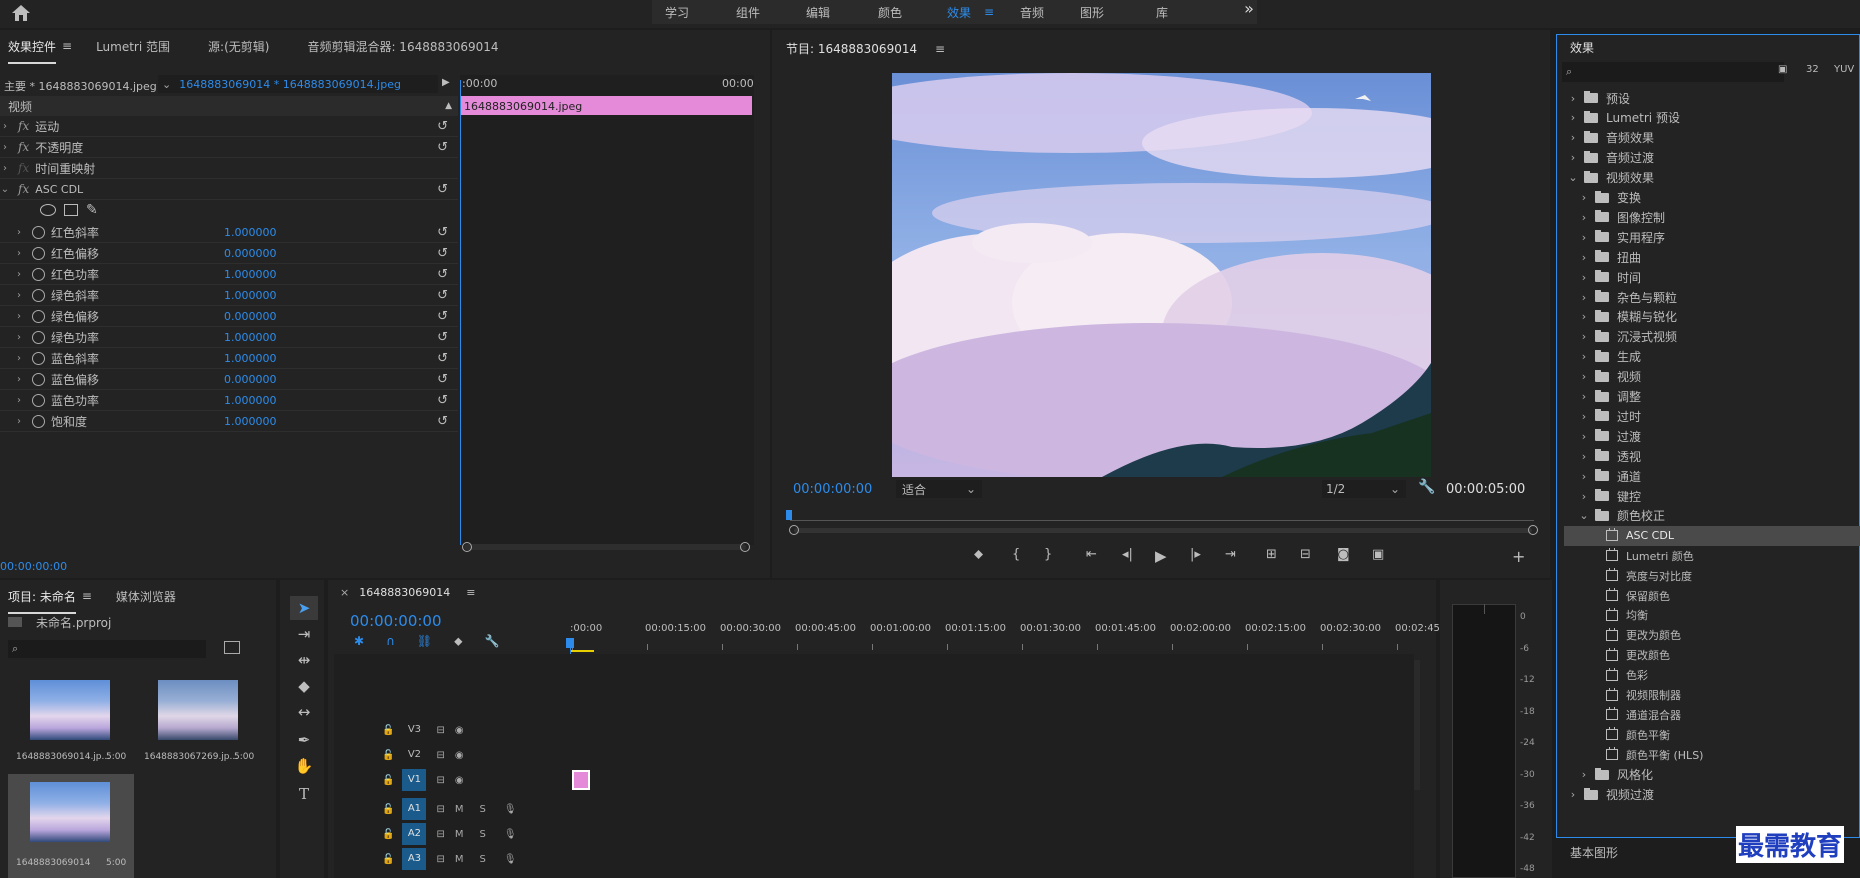  I want to click on effects-folder: › 音频过渡, so click(1712, 158).